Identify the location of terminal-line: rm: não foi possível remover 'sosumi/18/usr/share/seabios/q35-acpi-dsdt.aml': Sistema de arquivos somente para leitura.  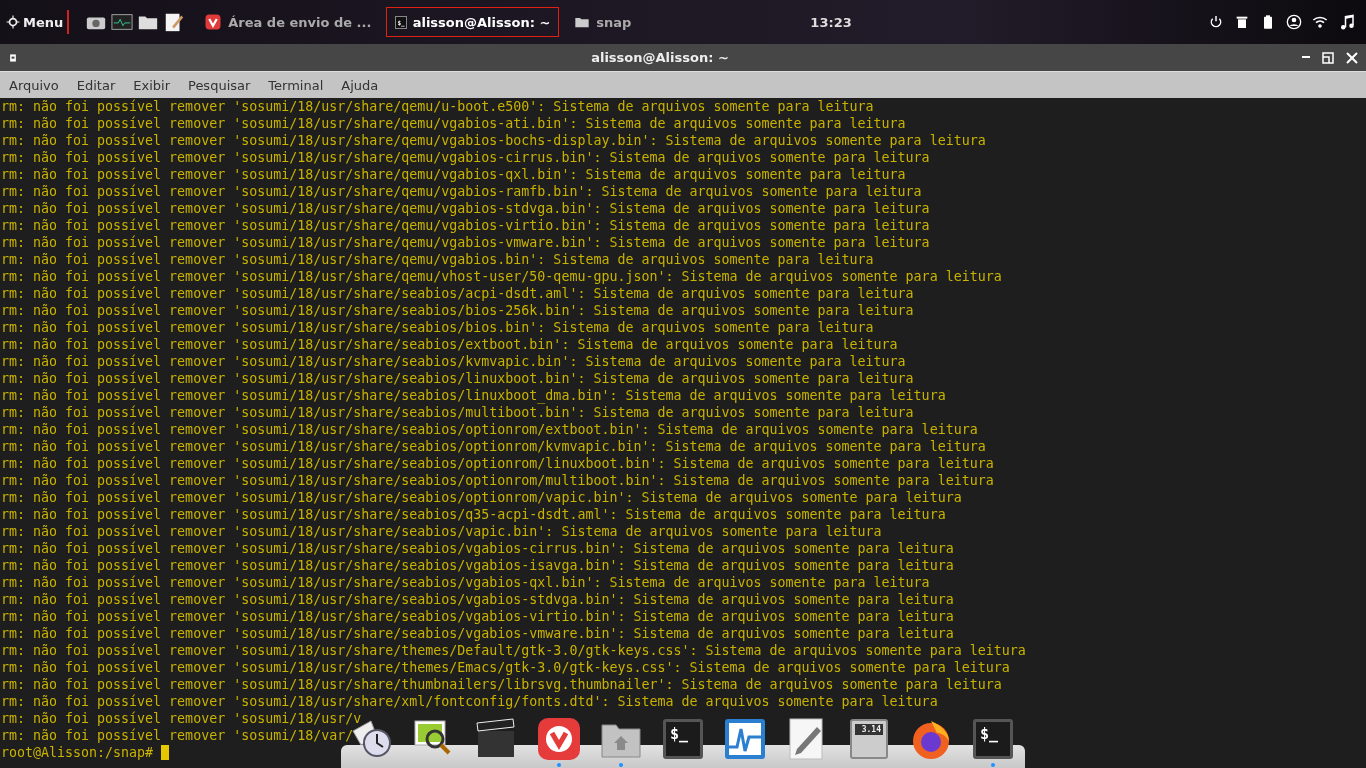
(473, 514).